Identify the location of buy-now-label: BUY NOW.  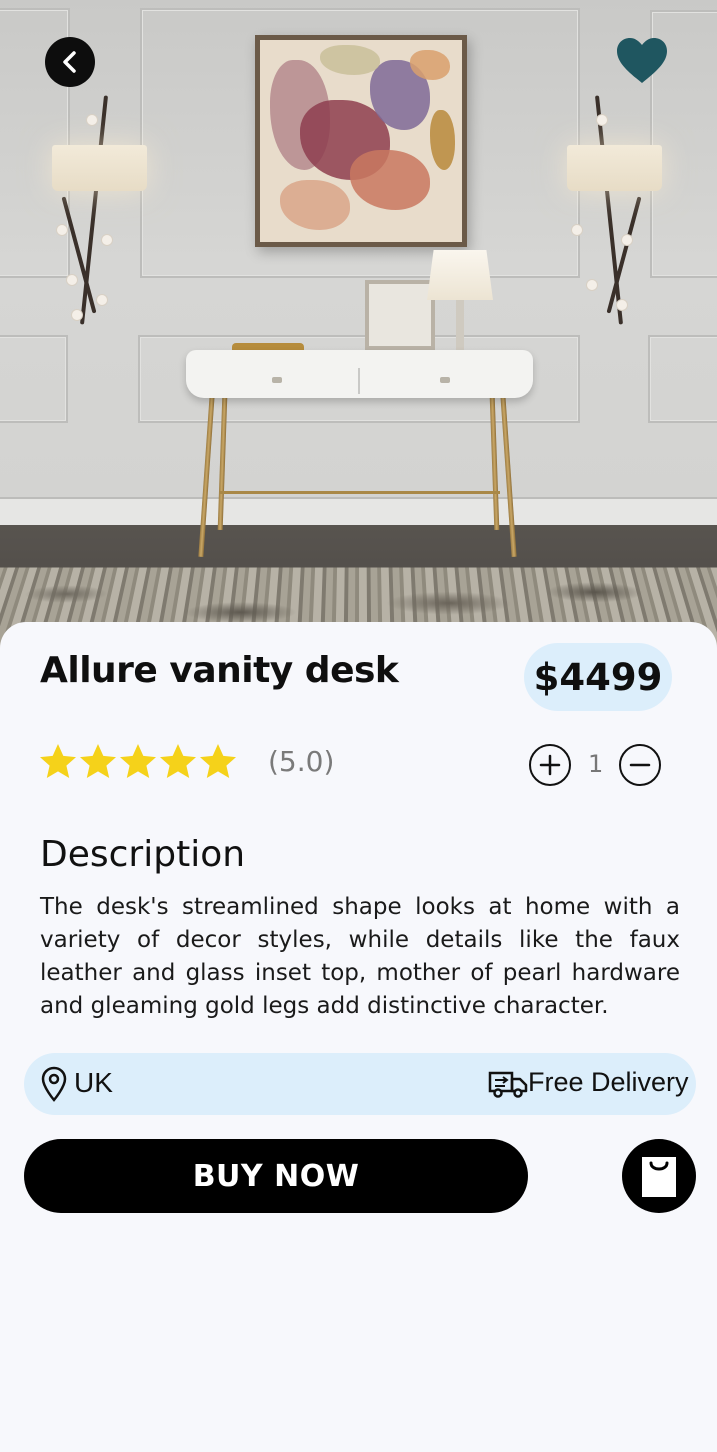
(276, 1176).